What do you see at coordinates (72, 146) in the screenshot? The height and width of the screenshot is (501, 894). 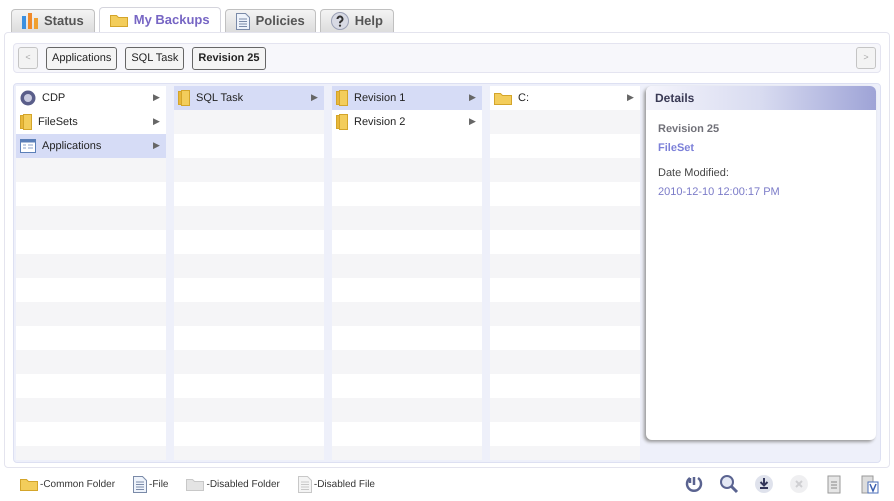 I see `item-label: Applications` at bounding box center [72, 146].